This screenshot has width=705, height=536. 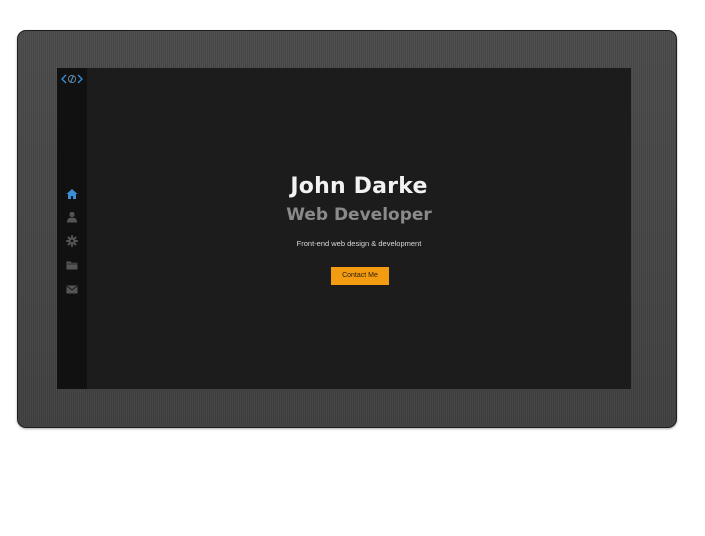 I want to click on hero-tagline: Front-end web design & development, so click(x=359, y=243).